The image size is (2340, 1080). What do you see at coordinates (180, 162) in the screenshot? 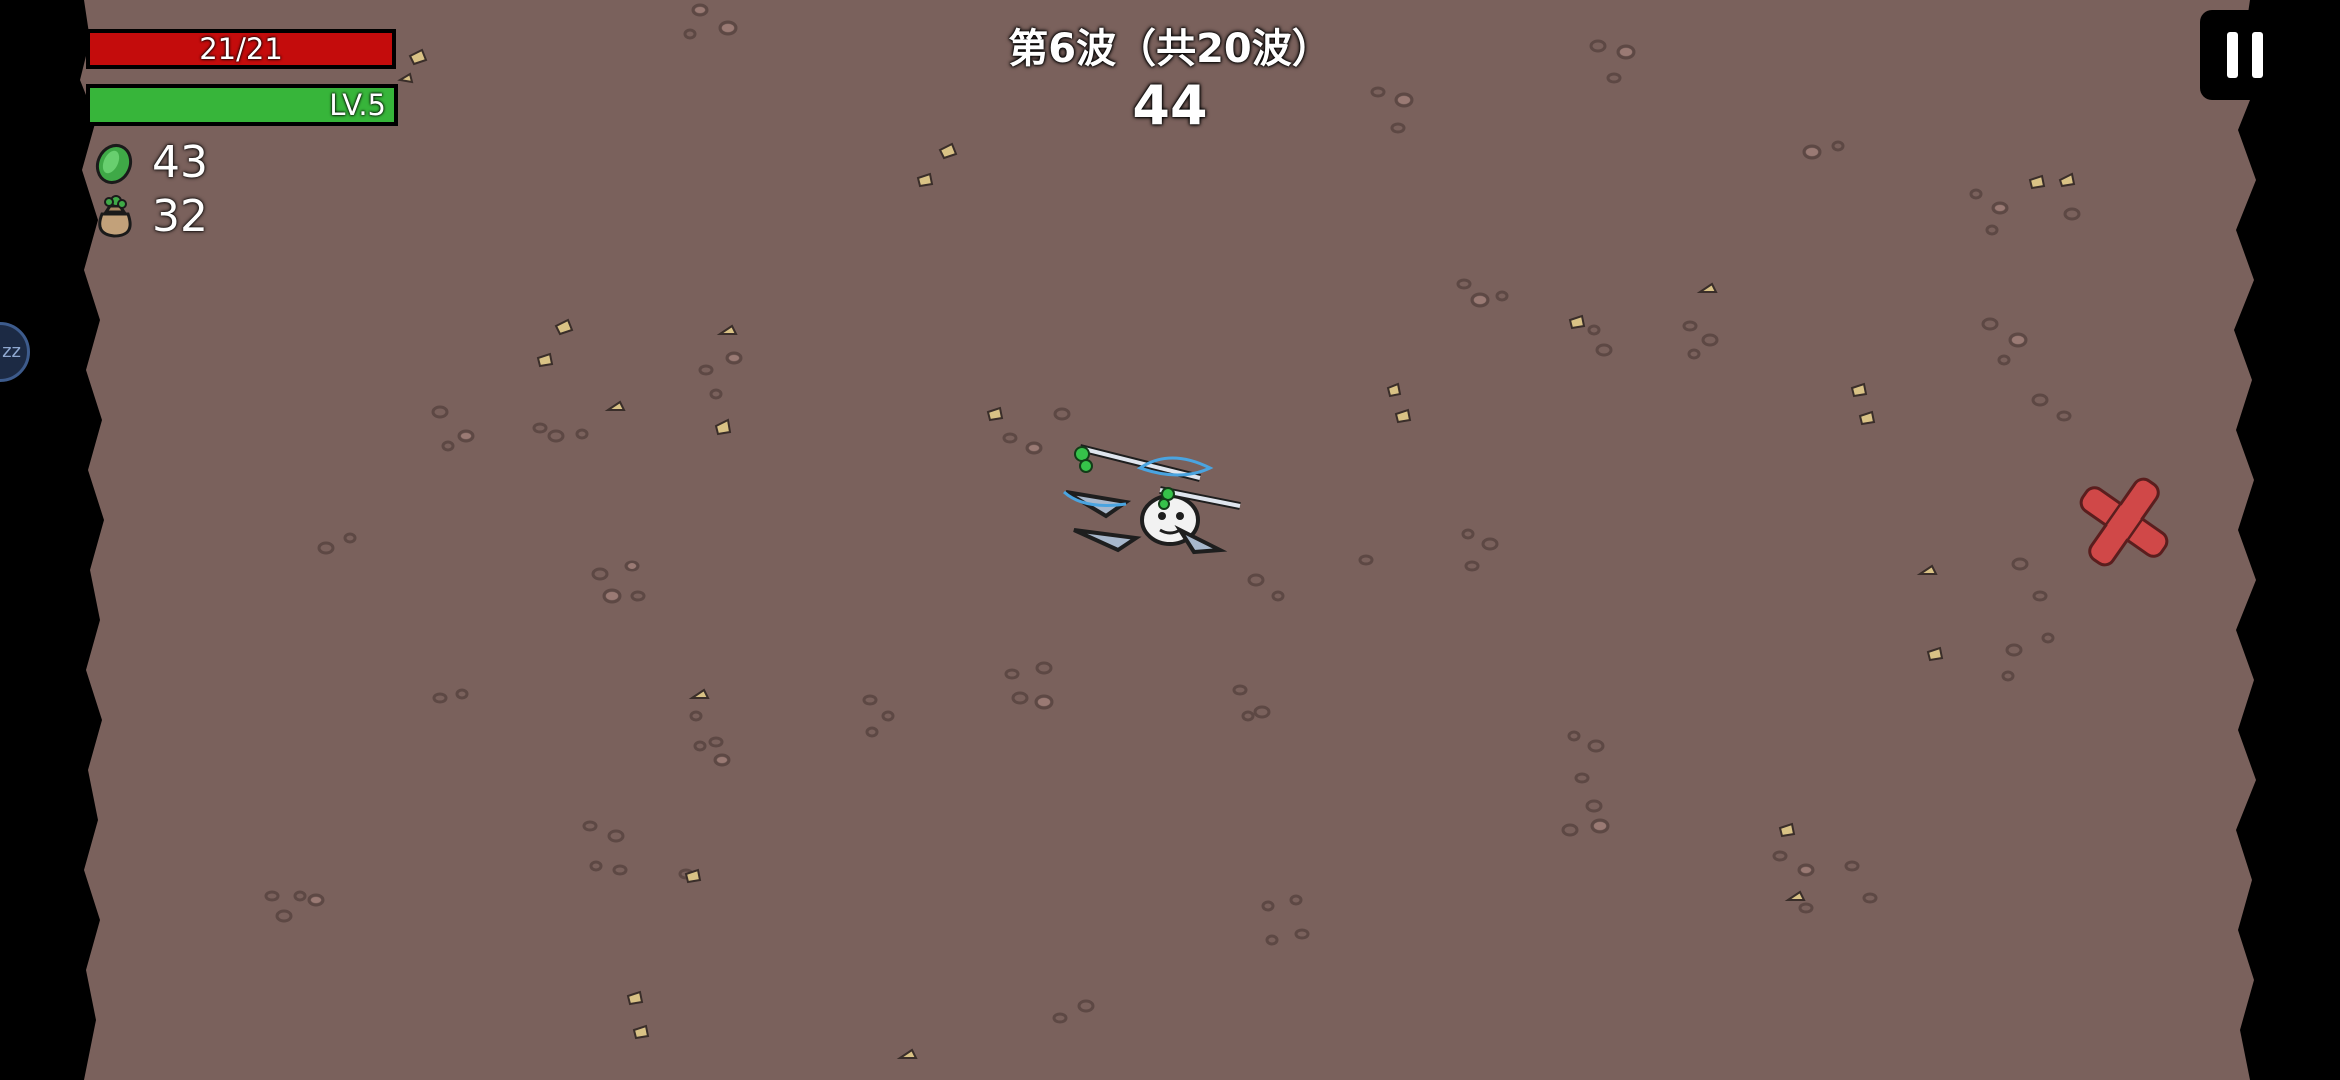
I see `materials-count: 43` at bounding box center [180, 162].